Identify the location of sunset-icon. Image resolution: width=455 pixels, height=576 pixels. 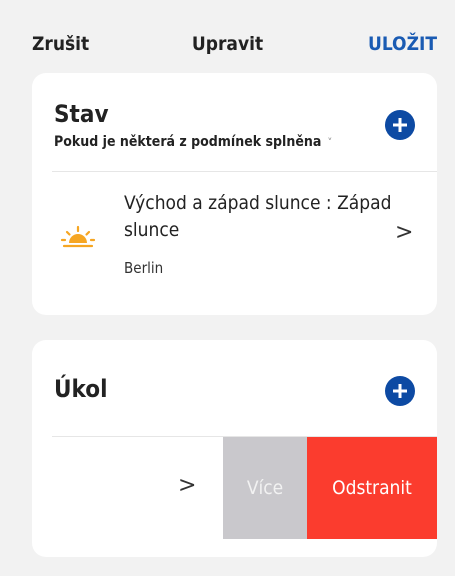
(78, 236).